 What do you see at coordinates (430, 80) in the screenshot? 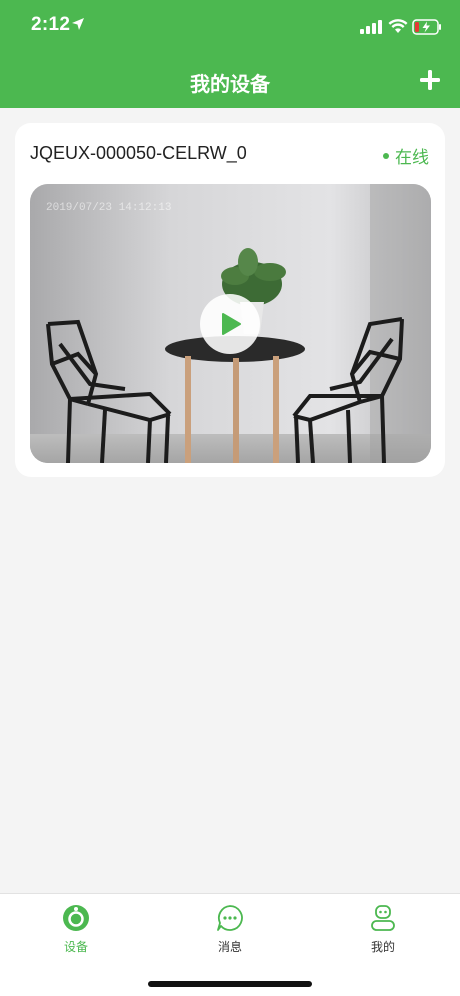
I see `add-device-button` at bounding box center [430, 80].